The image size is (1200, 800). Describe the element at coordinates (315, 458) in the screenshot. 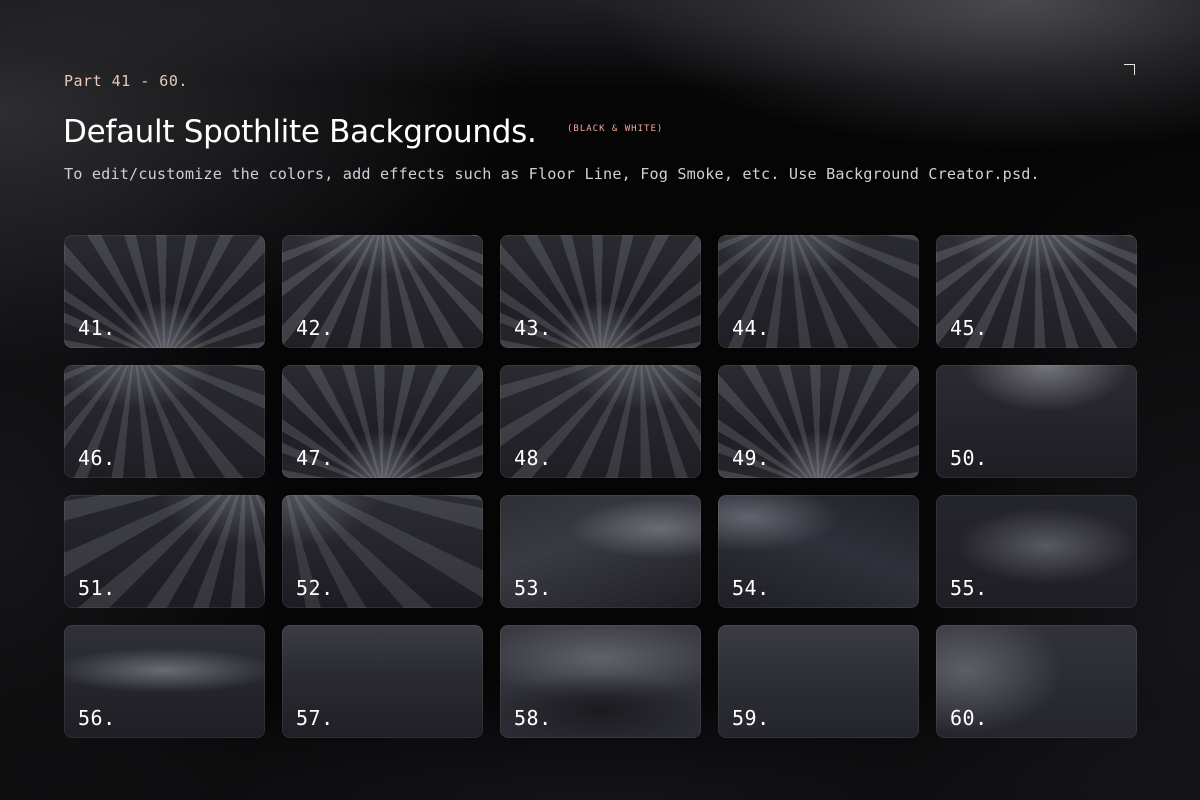

I see `tile-number: 47.` at that location.